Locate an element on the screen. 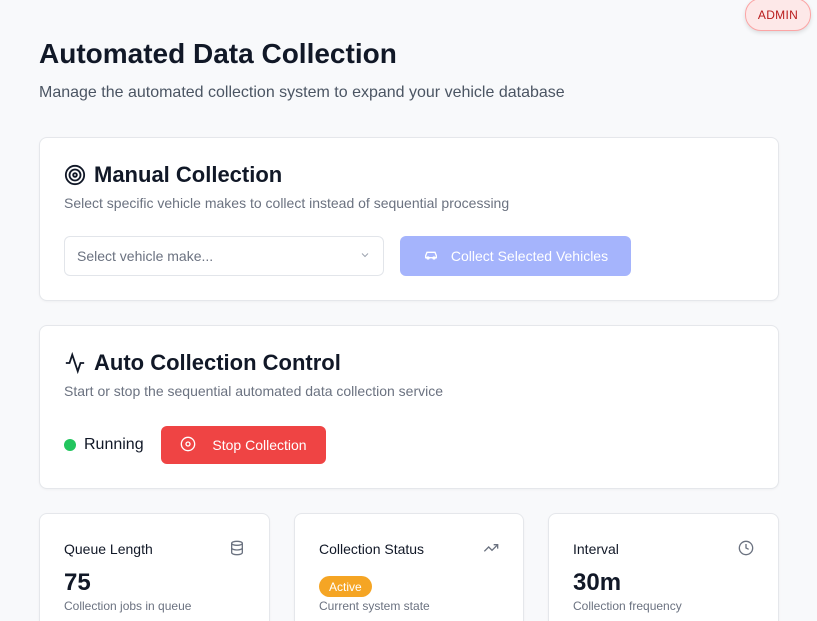 The height and width of the screenshot is (621, 817). queue-length-value: 75 is located at coordinates (77, 582).